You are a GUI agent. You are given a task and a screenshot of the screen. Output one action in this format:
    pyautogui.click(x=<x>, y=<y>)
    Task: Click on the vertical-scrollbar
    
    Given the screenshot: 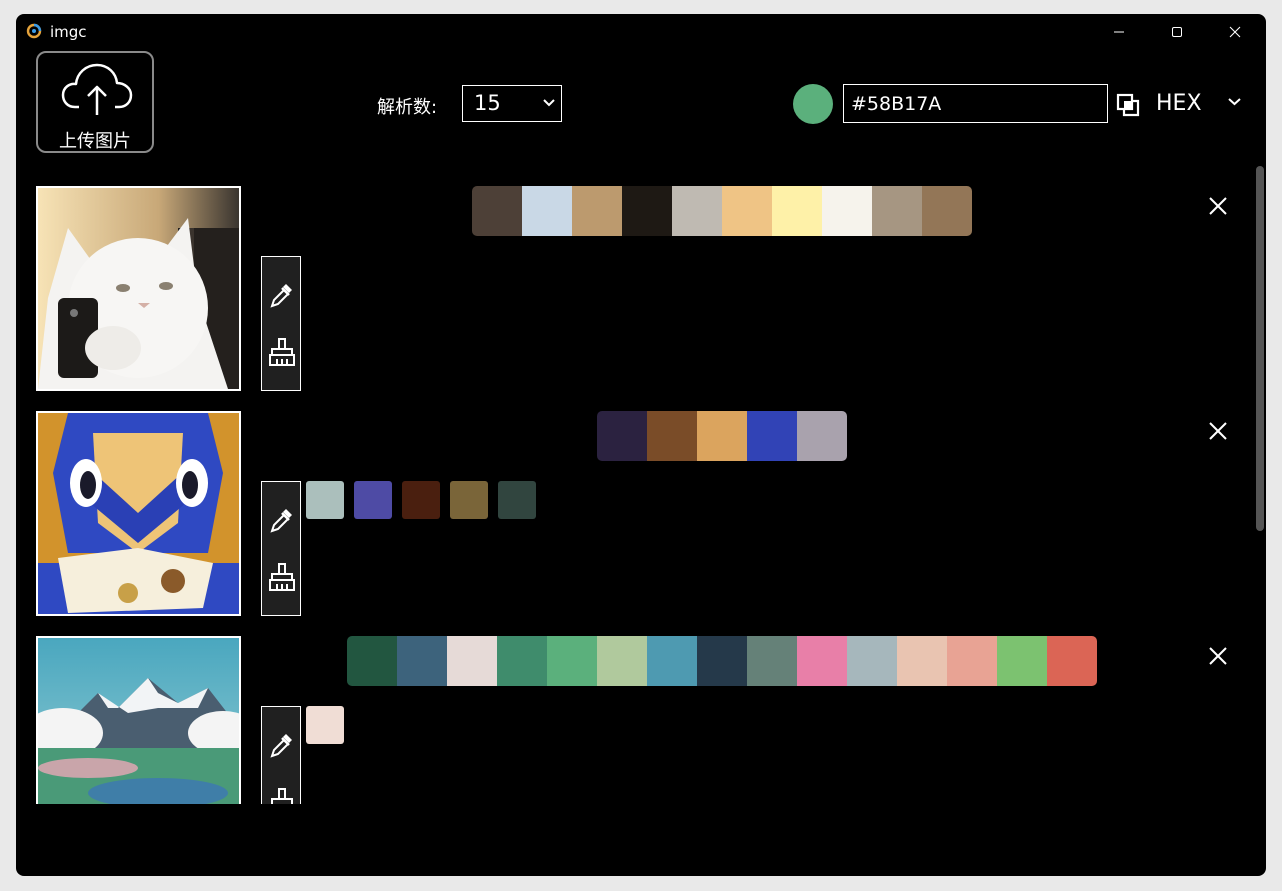 What is the action you would take?
    pyautogui.click(x=1260, y=485)
    